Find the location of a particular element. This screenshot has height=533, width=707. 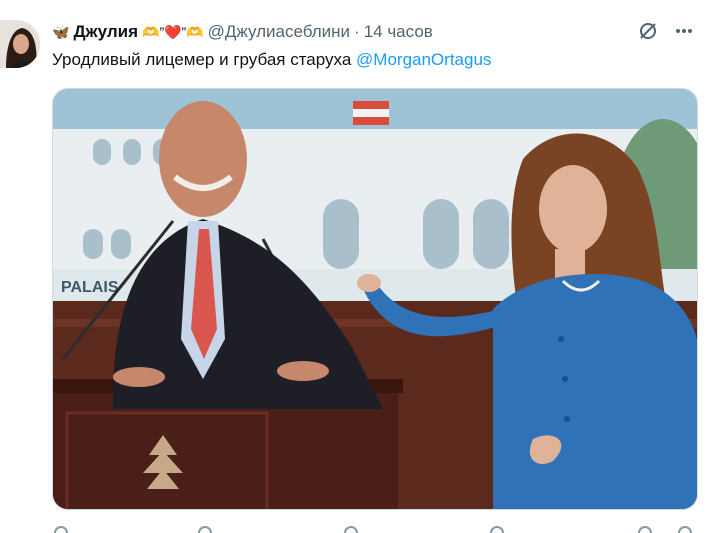

display-name: Джулия is located at coordinates (105, 32).